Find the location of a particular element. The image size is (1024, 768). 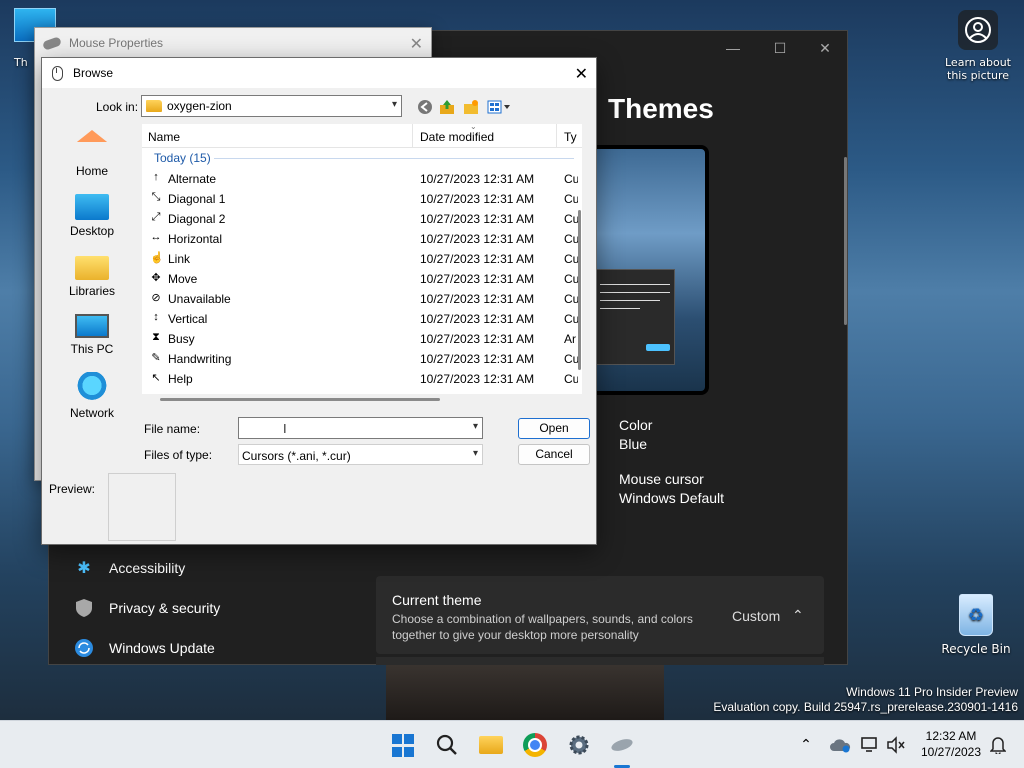

file-list-vertical-scrollbar is located at coordinates (579, 290).